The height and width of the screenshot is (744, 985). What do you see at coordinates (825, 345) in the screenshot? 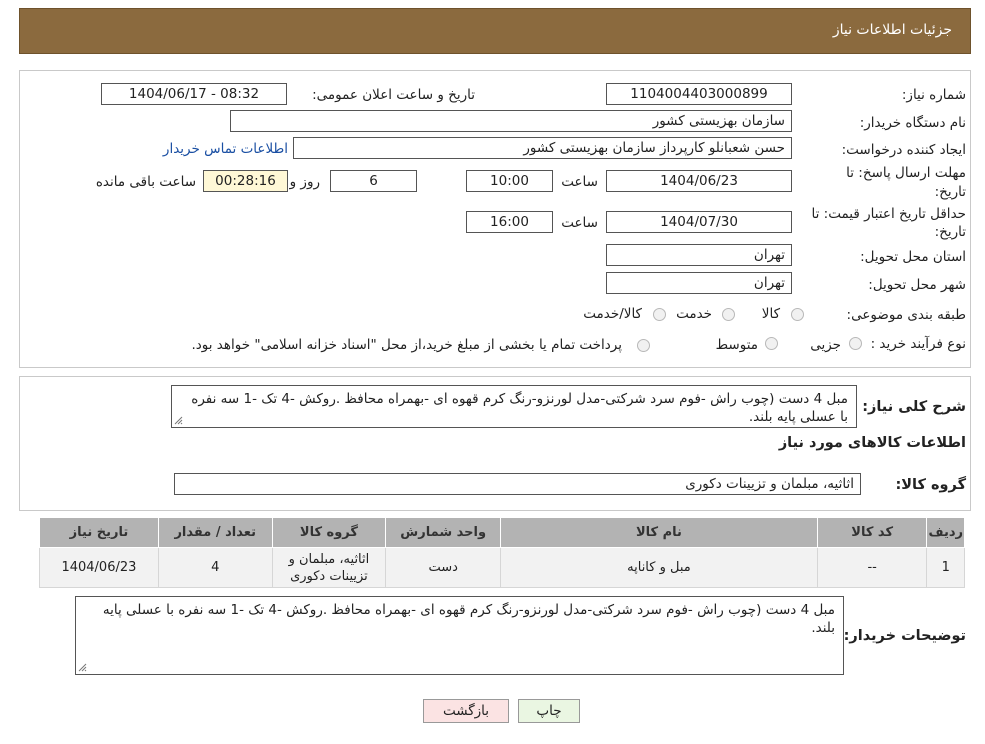
I see `process-option-minor: جزیی` at bounding box center [825, 345].